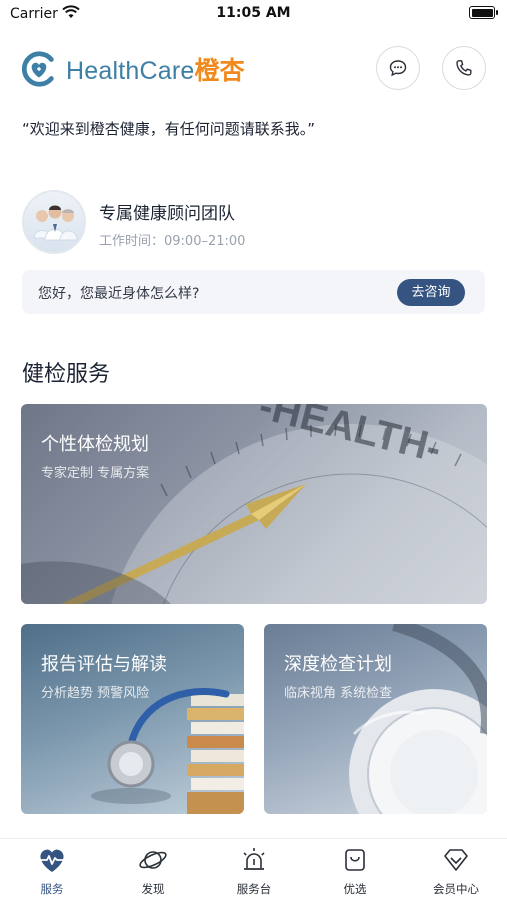  I want to click on brand-logo: HealthCare橙杏, so click(132, 69).